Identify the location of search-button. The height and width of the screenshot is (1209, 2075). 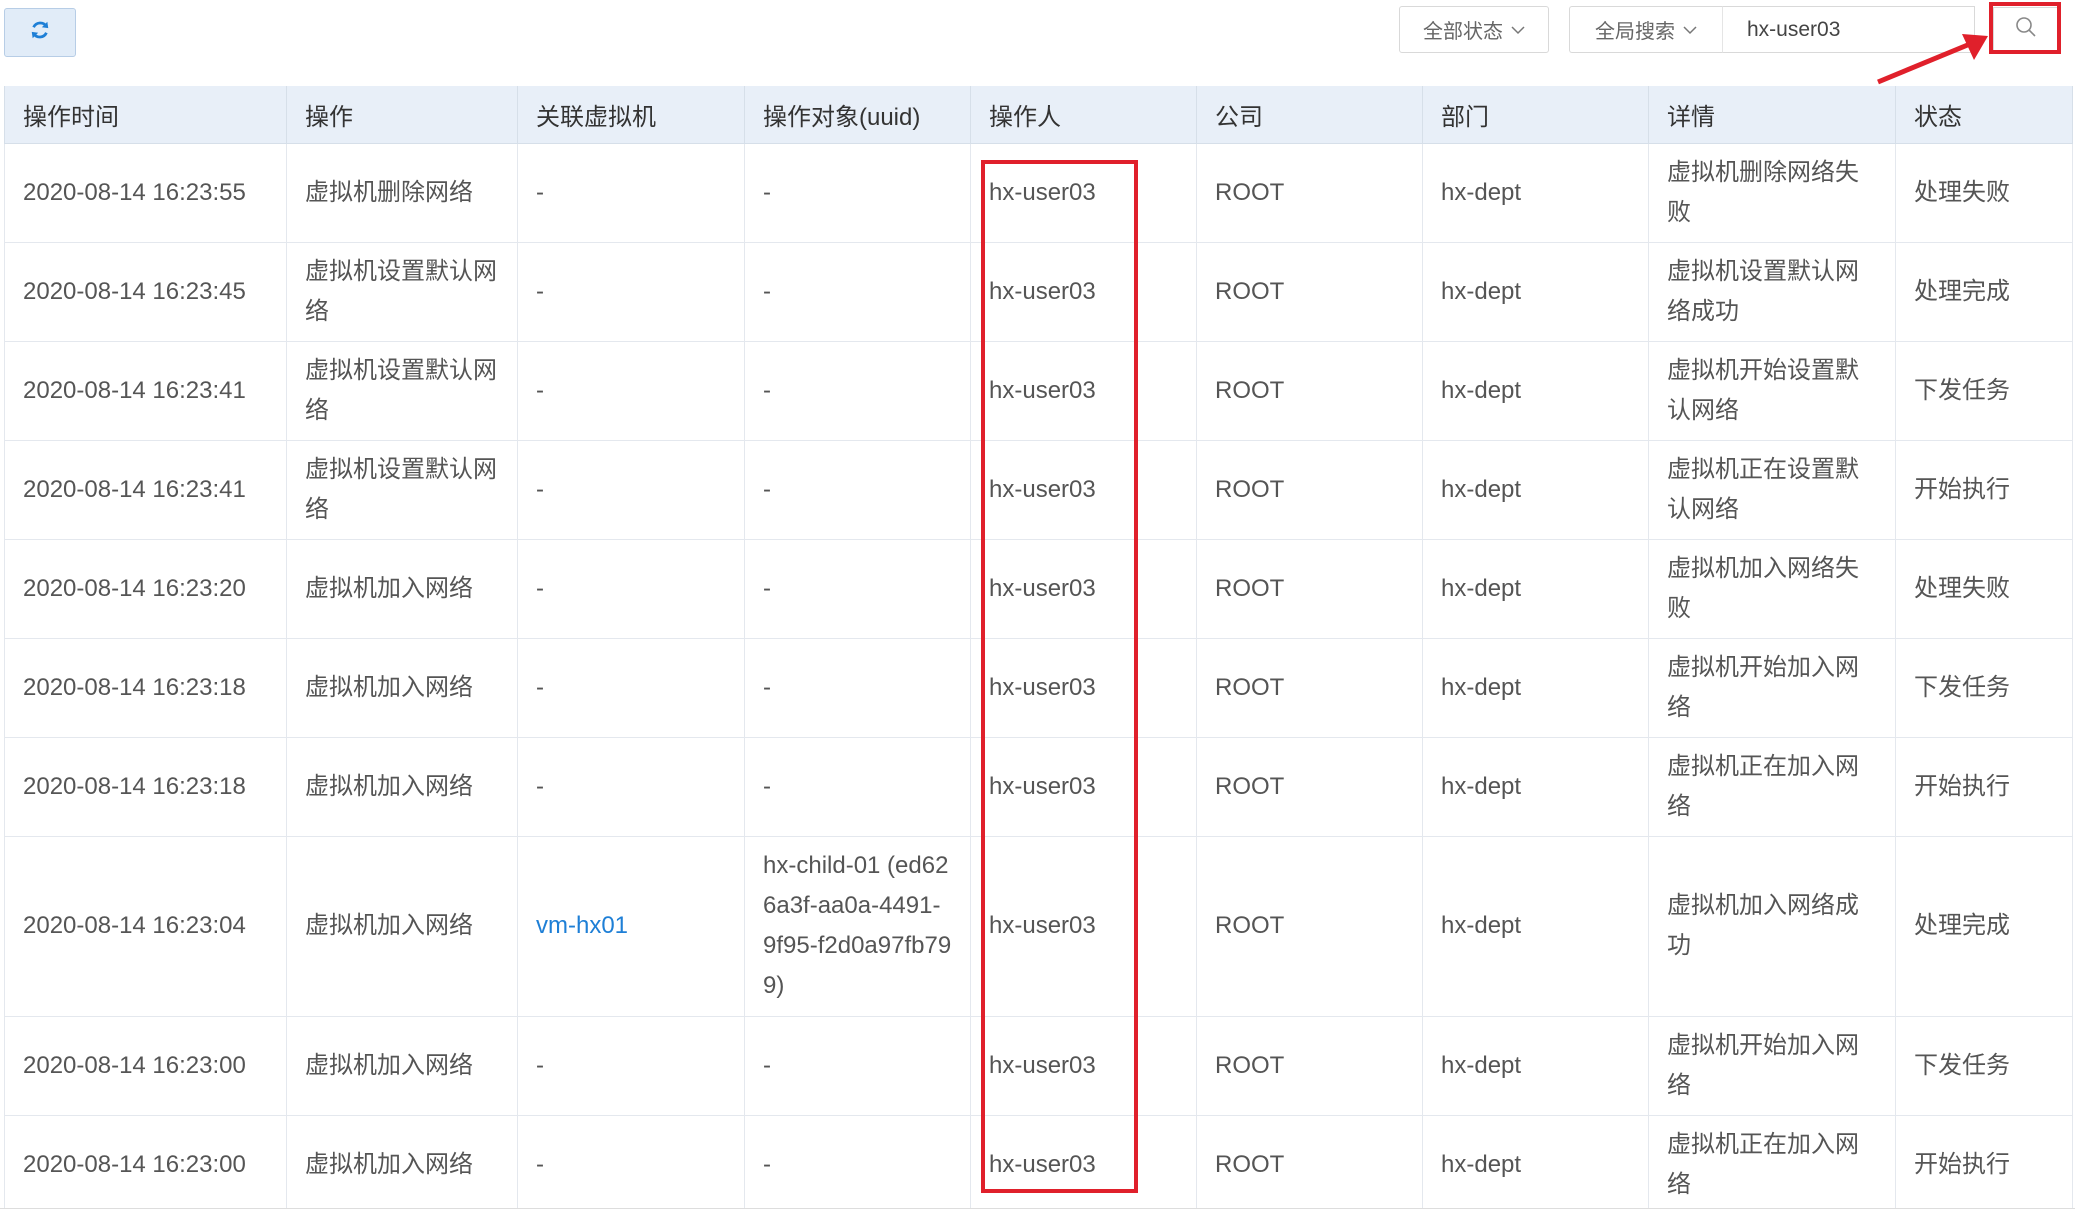
(2025, 29).